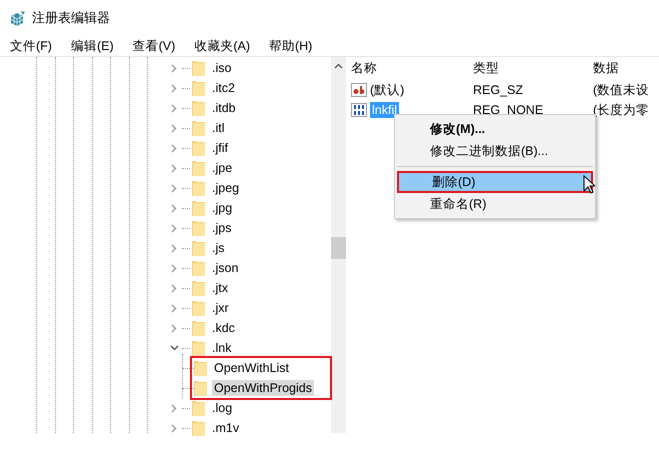 This screenshot has width=659, height=456. What do you see at coordinates (154, 46) in the screenshot?
I see `menu-item: 查看(V)` at bounding box center [154, 46].